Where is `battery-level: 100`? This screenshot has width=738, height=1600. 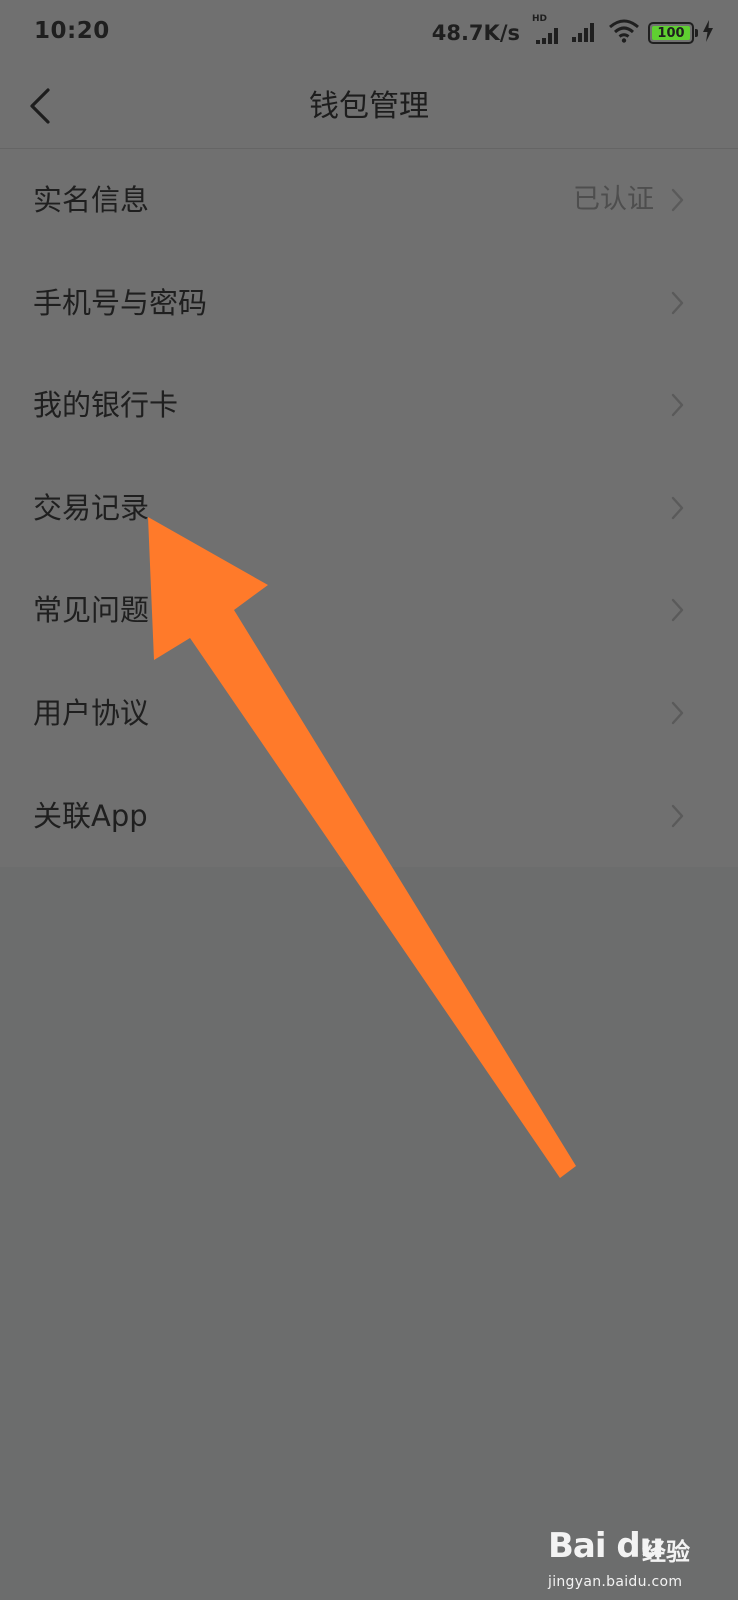
battery-level: 100 is located at coordinates (671, 33).